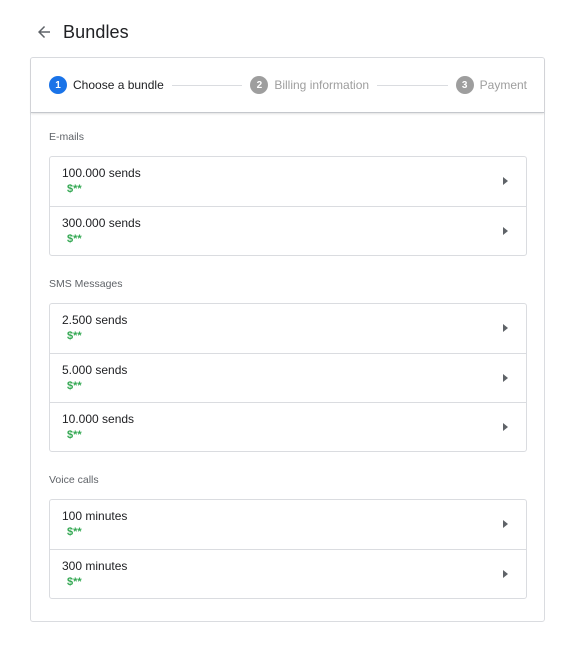 The width and height of the screenshot is (570, 645). What do you see at coordinates (288, 181) in the screenshot?
I see `list-item: 100.000 sends $**` at bounding box center [288, 181].